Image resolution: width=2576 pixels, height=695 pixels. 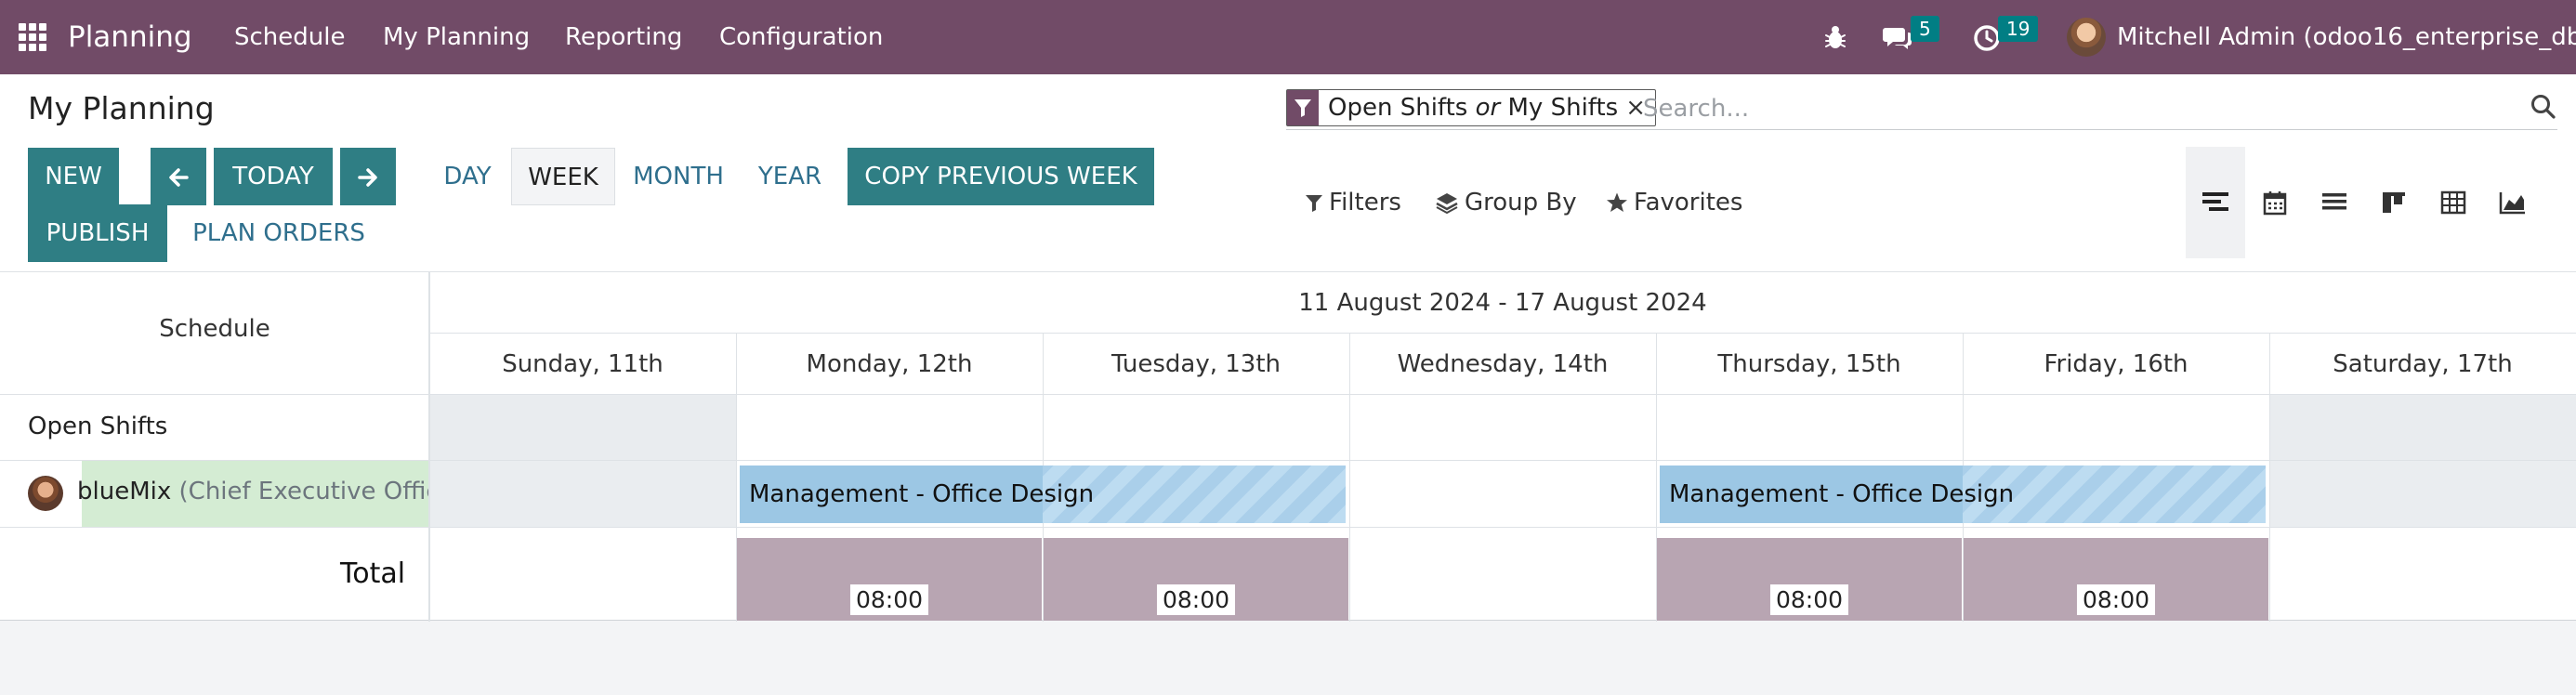 I want to click on graph-view-button, so click(x=2513, y=202).